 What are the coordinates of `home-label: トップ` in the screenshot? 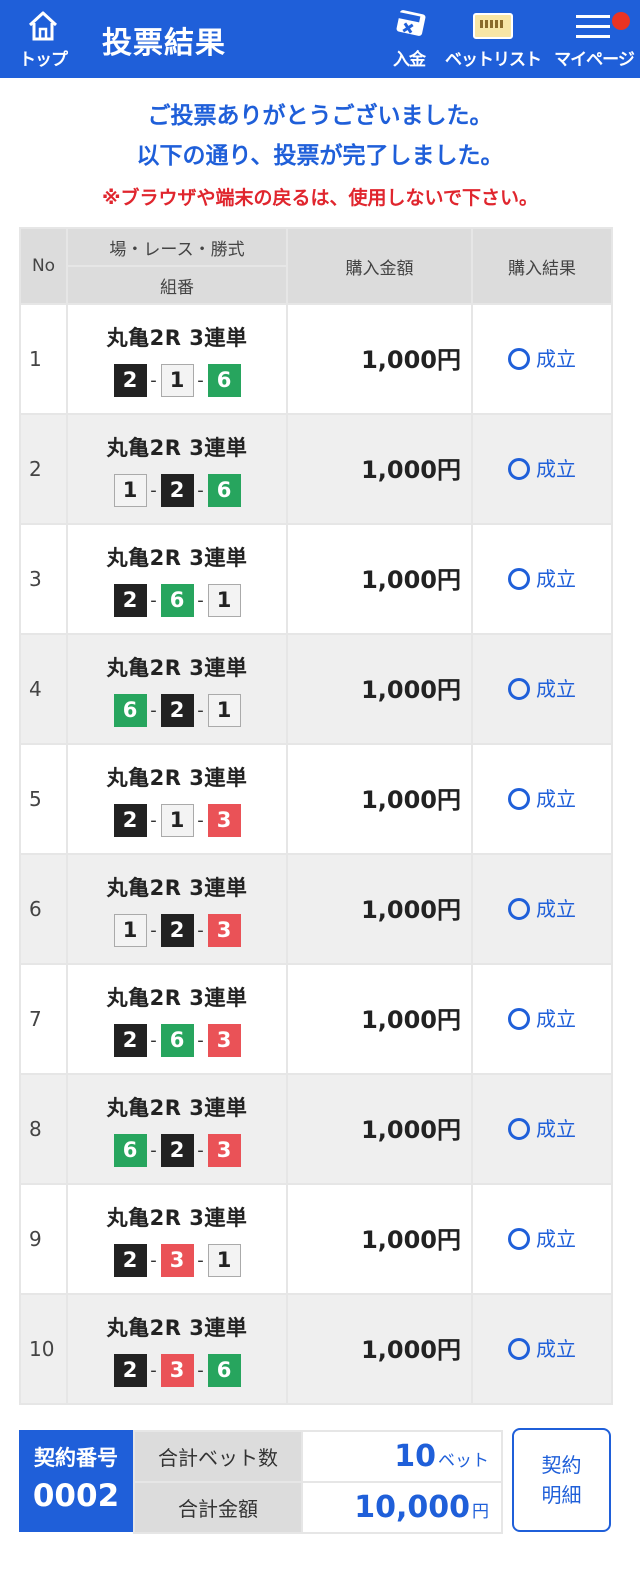 It's located at (43, 60).